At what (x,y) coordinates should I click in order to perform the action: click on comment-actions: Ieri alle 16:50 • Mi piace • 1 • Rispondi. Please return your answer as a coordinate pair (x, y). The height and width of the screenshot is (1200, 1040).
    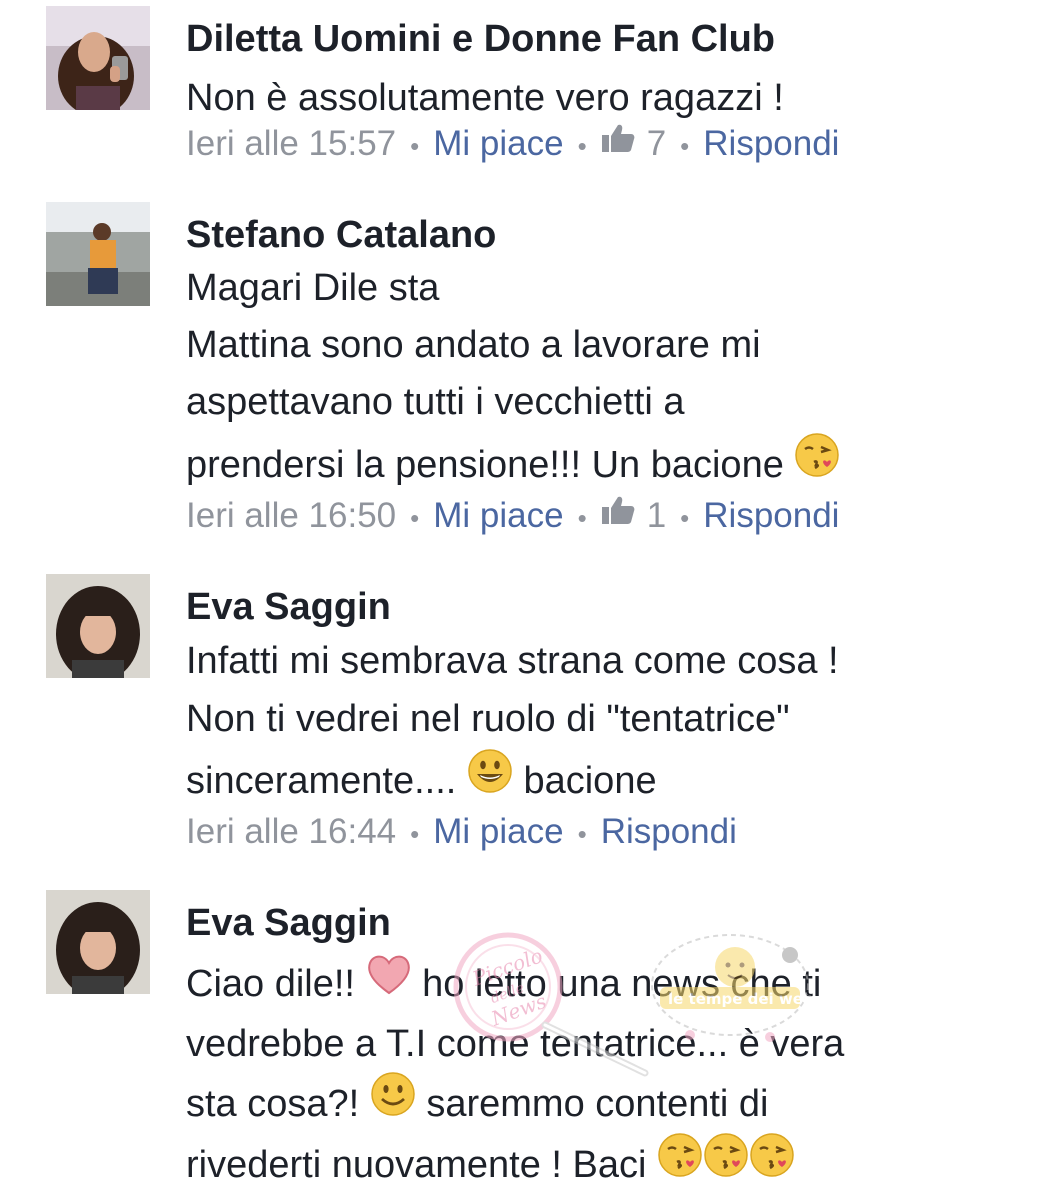
    Looking at the image, I should click on (512, 517).